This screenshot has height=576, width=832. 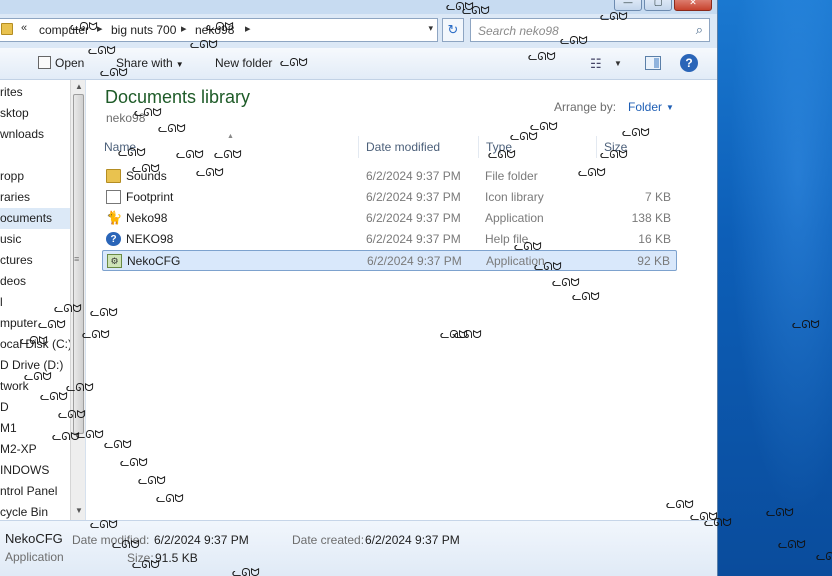 What do you see at coordinates (79, 510) in the screenshot?
I see `scroll-down-icon: ▼` at bounding box center [79, 510].